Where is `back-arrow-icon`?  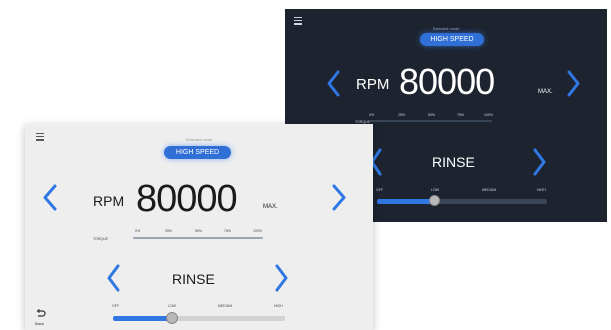 back-arrow-icon is located at coordinates (41, 314).